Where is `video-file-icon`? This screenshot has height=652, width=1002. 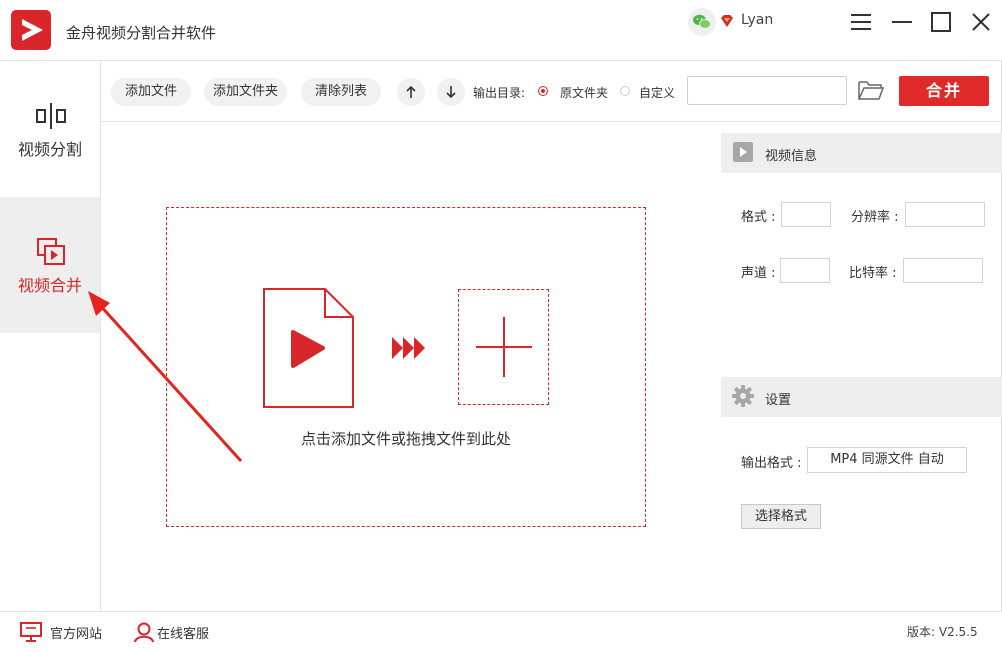
video-file-icon is located at coordinates (309, 348).